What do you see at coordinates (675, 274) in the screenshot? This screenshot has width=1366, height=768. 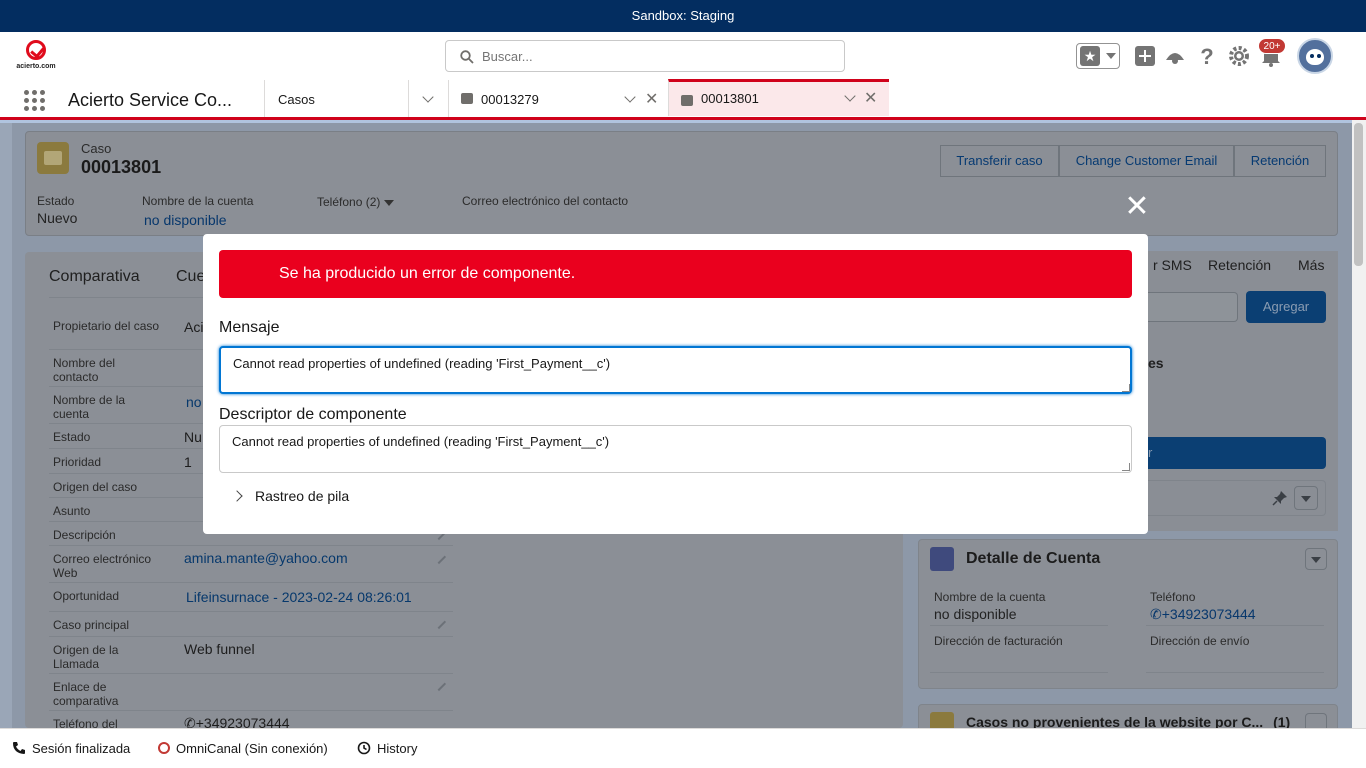 I see `error-banner: Se ha producido un error de componente.` at bounding box center [675, 274].